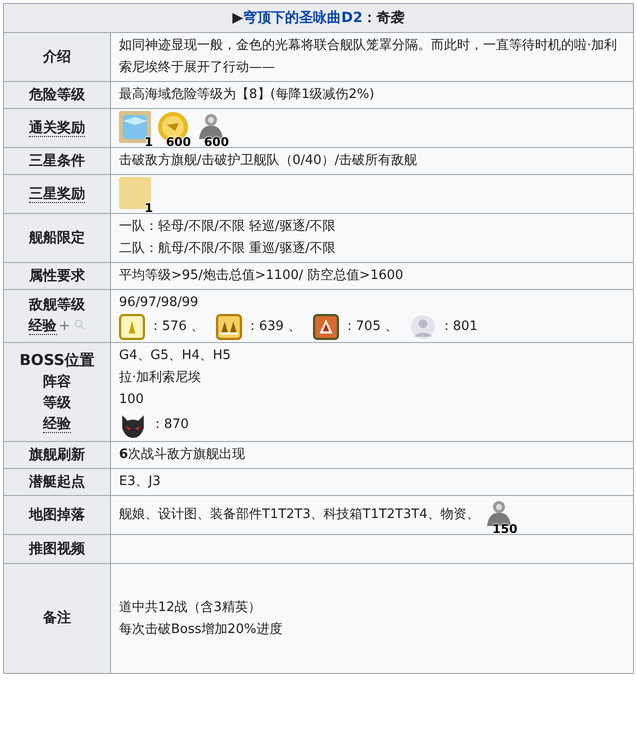 Image resolution: width=637 pixels, height=729 pixels. What do you see at coordinates (57, 276) in the screenshot?
I see `row-label: 属性要求` at bounding box center [57, 276].